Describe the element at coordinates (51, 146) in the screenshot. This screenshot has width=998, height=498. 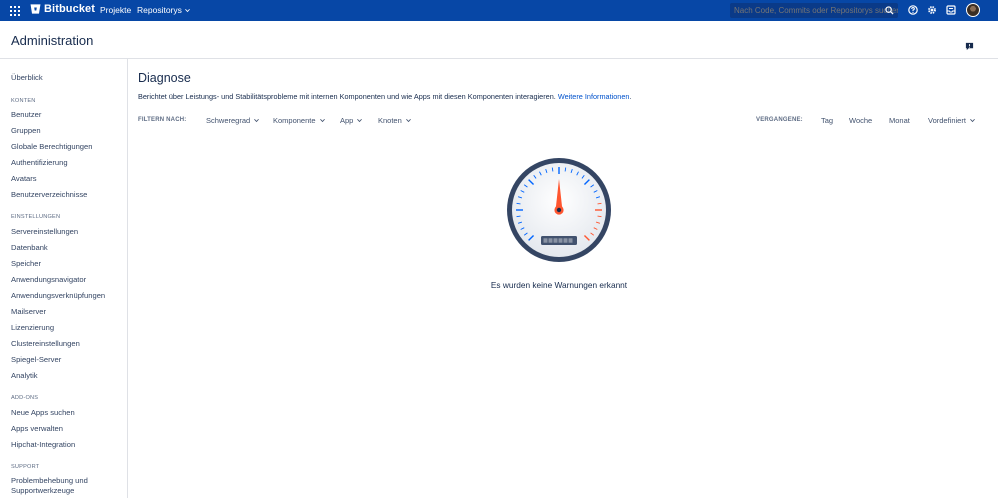
I see `sidebar-item-global-permissions: Globale Berechtigungen` at that location.